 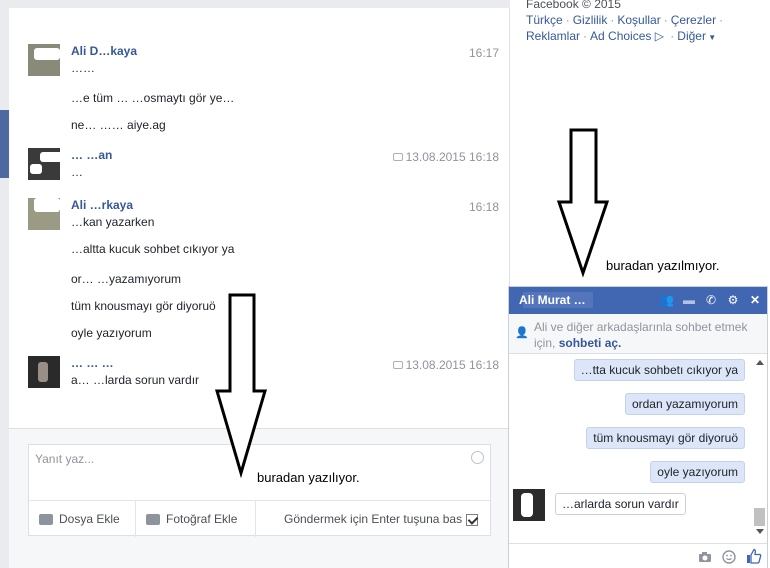 I want to click on message-time: 16:18, so click(x=483, y=207).